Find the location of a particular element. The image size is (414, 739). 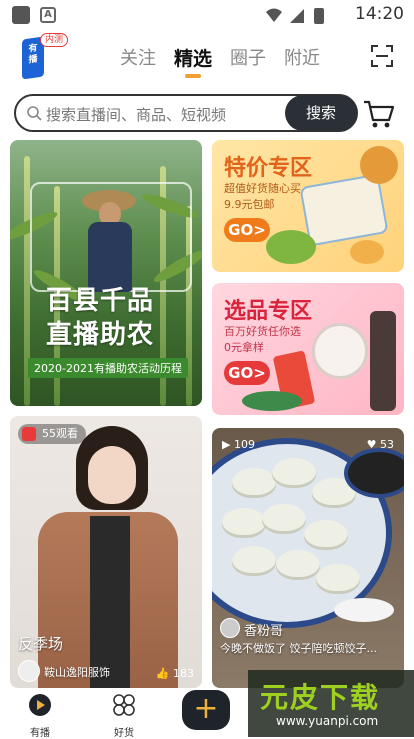

battery-icon is located at coordinates (319, 16).